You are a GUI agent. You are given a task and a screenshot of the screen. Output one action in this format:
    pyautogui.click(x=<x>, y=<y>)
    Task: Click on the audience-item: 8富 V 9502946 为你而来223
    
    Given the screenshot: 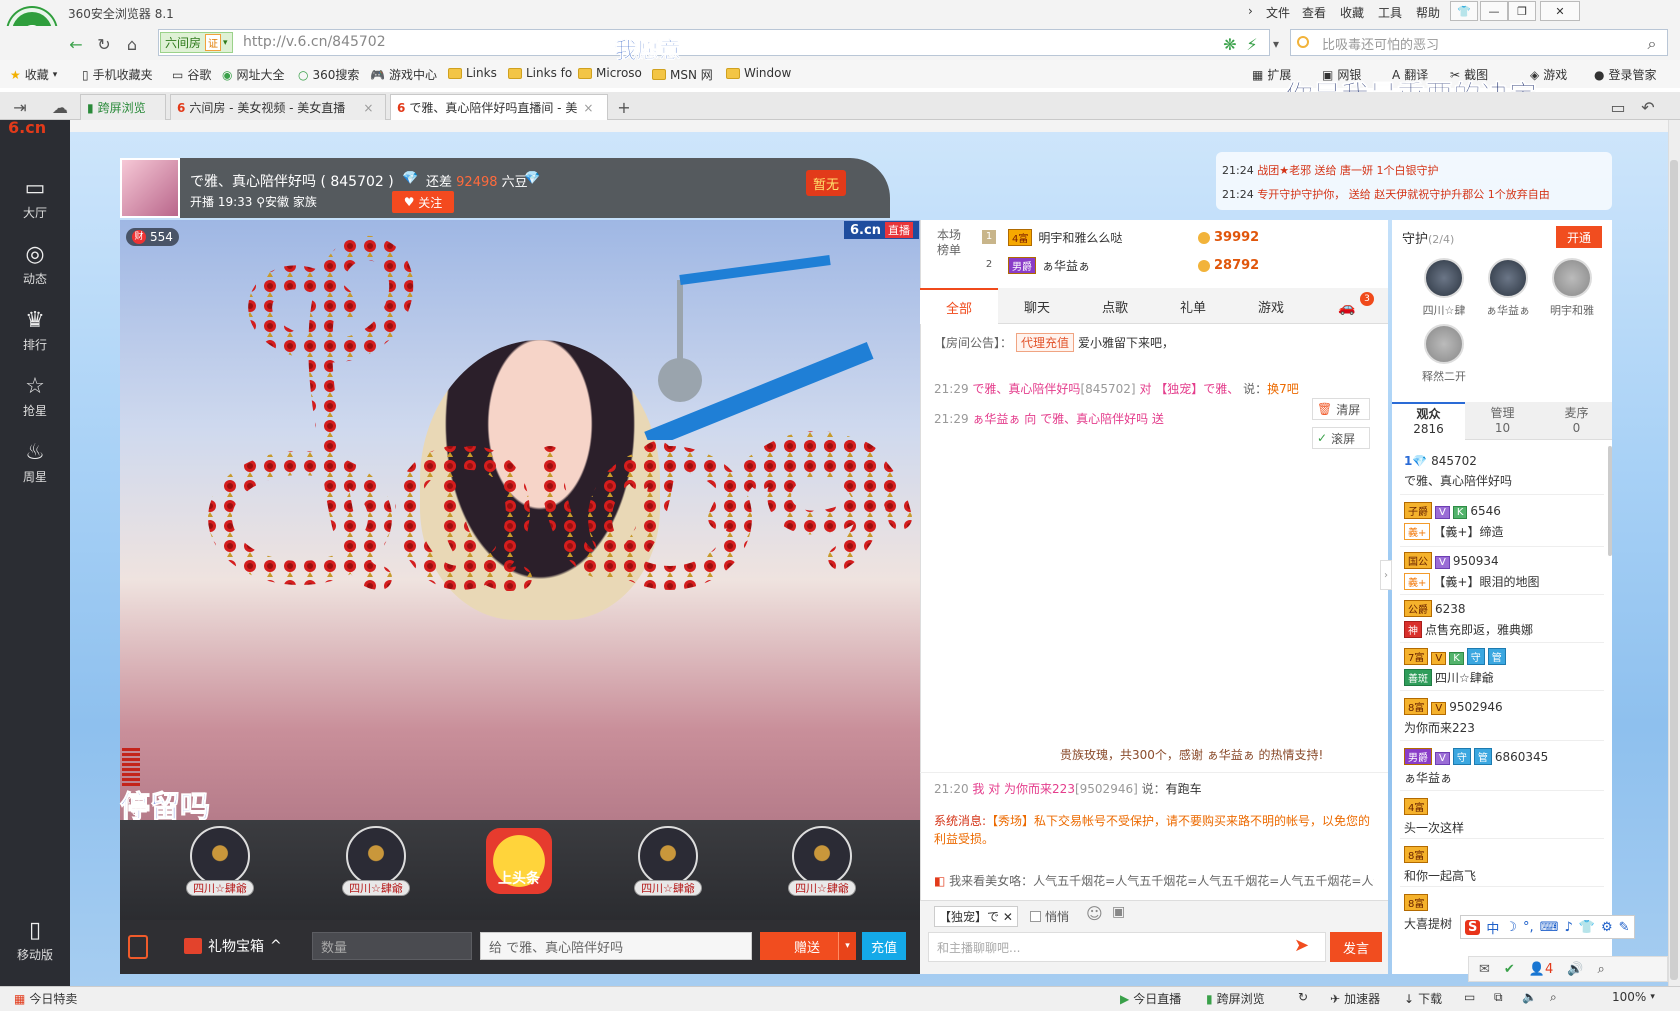 What is the action you would take?
    pyautogui.click(x=1502, y=717)
    